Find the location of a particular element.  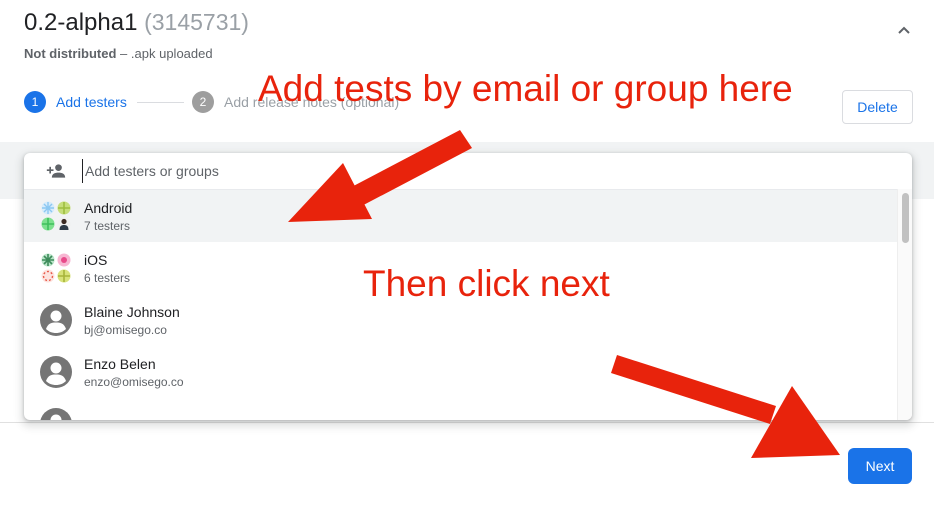

annotation-add-testers: Add tests by email or group here is located at coordinates (525, 88).